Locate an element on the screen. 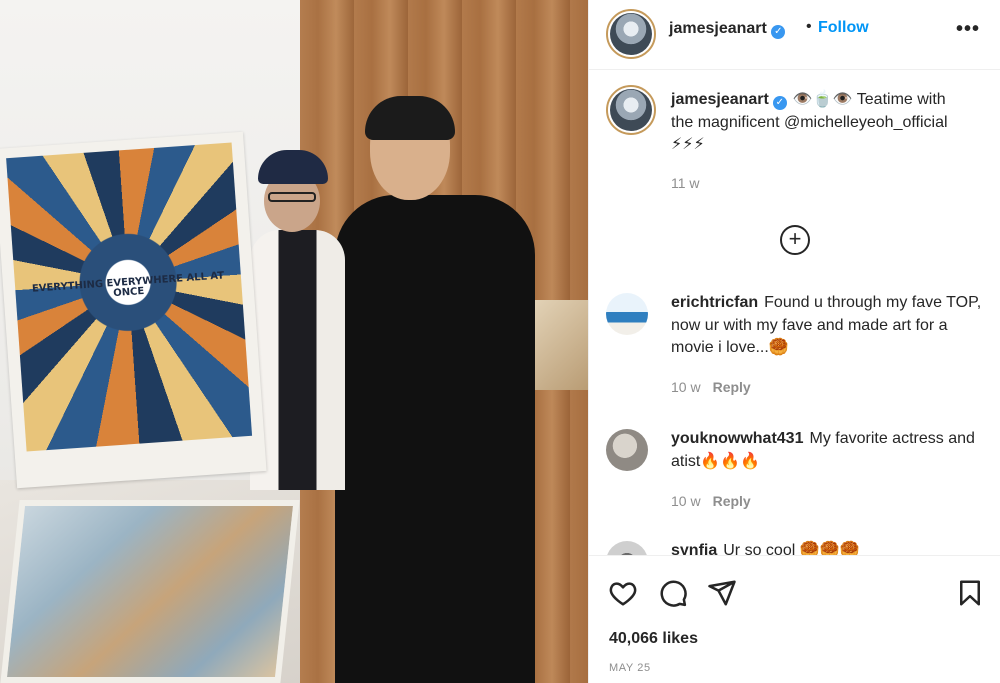 The width and height of the screenshot is (1000, 683). post-actions: 40,066 likes MAY 25 is located at coordinates (794, 619).